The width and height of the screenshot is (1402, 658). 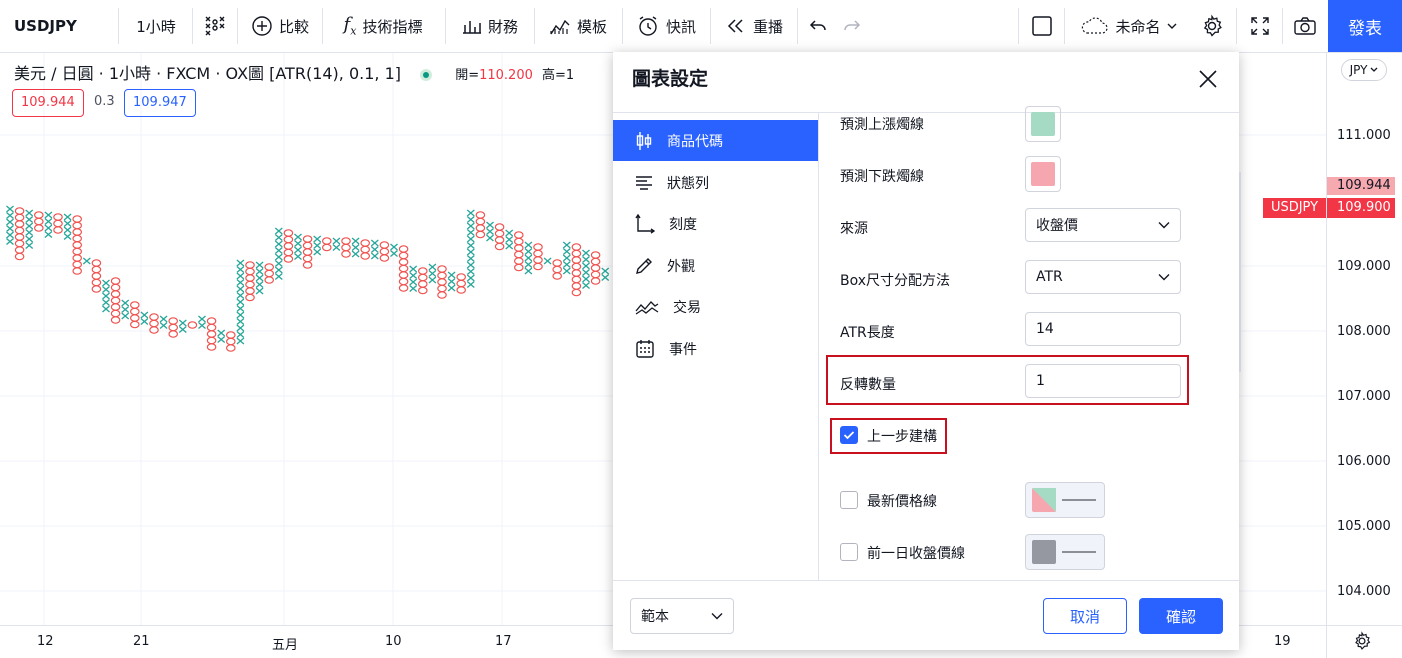 What do you see at coordinates (715, 306) in the screenshot?
I see `nav-item-trading: 交易` at bounding box center [715, 306].